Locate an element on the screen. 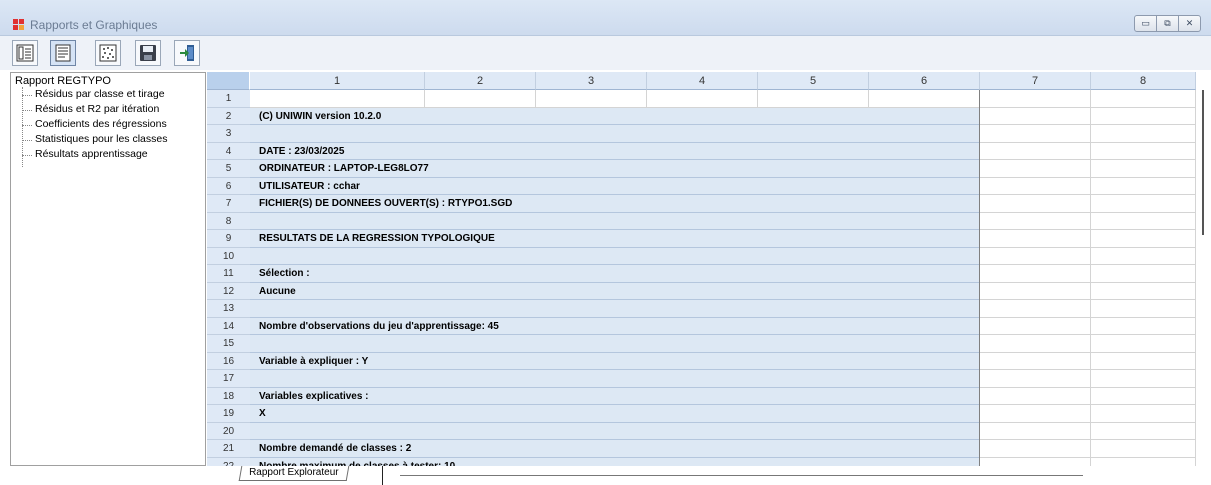 This screenshot has width=1211, height=485. report-line-cell: DATE : 23/03/2025 is located at coordinates (616, 151).